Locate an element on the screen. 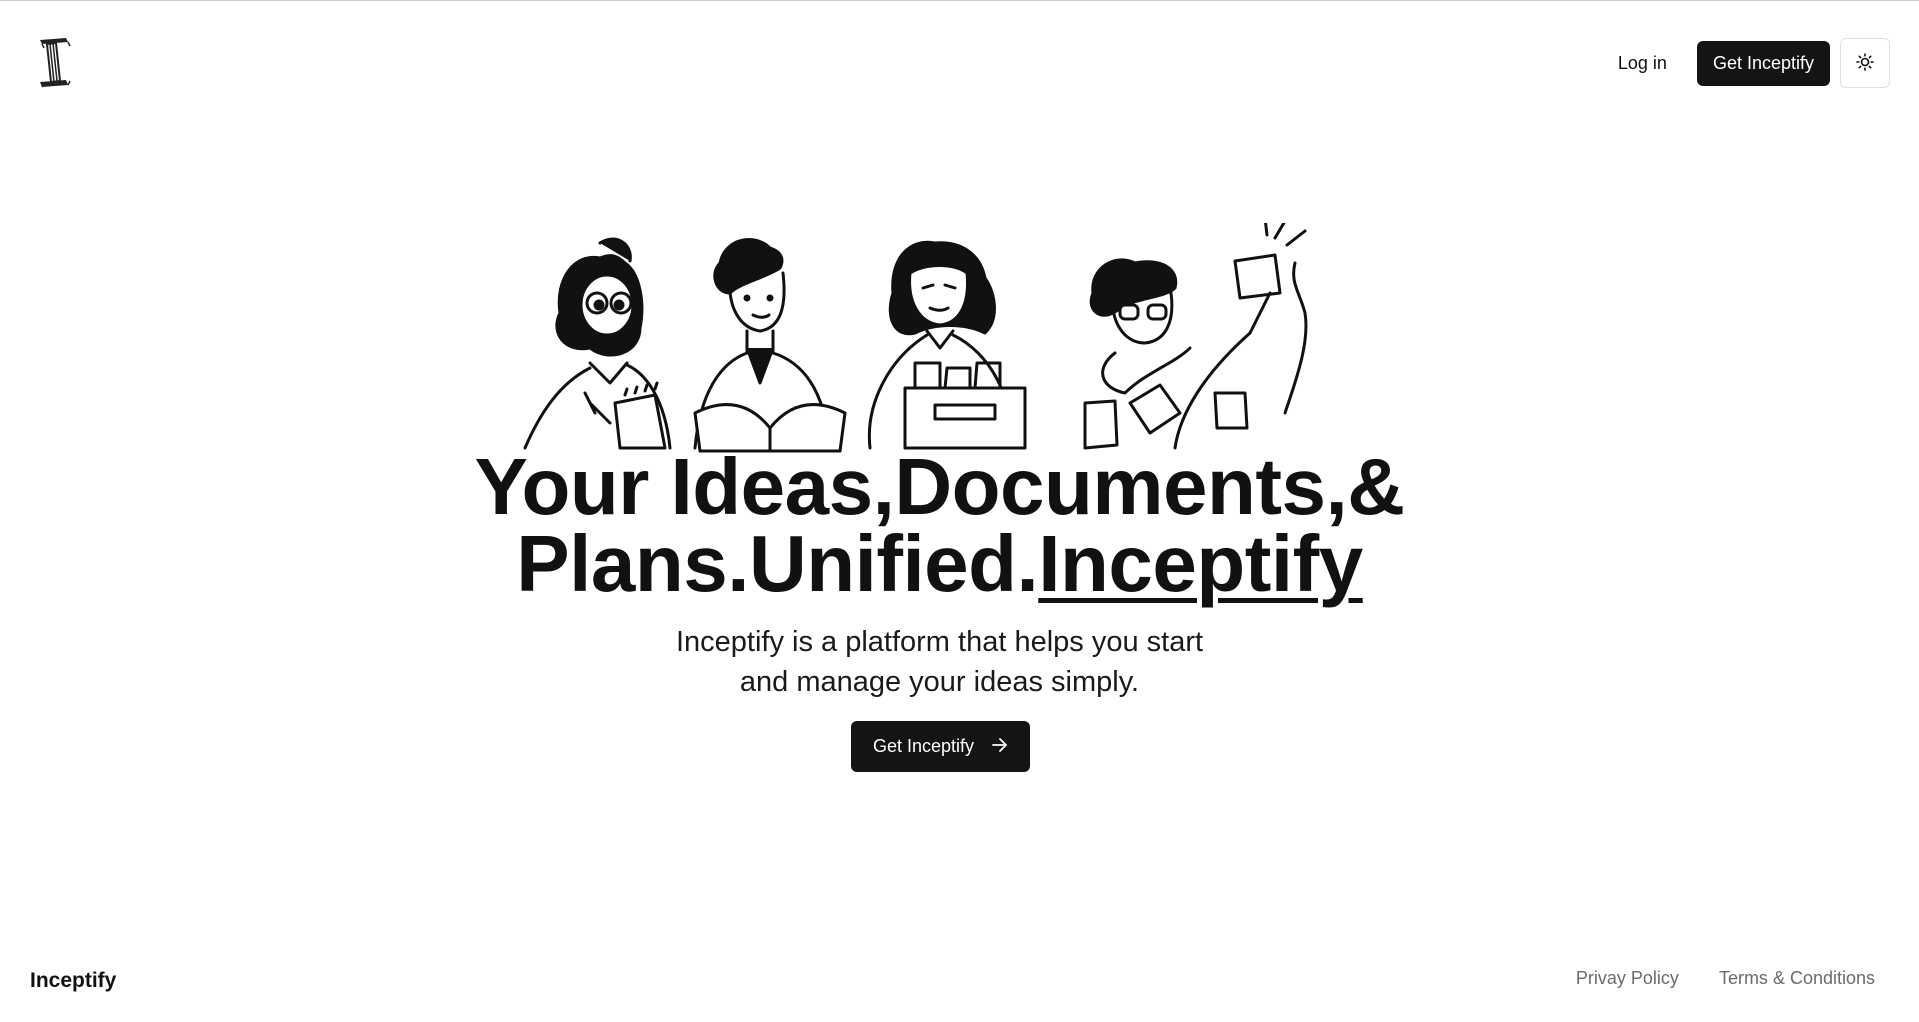  sun-icon is located at coordinates (1865, 63).